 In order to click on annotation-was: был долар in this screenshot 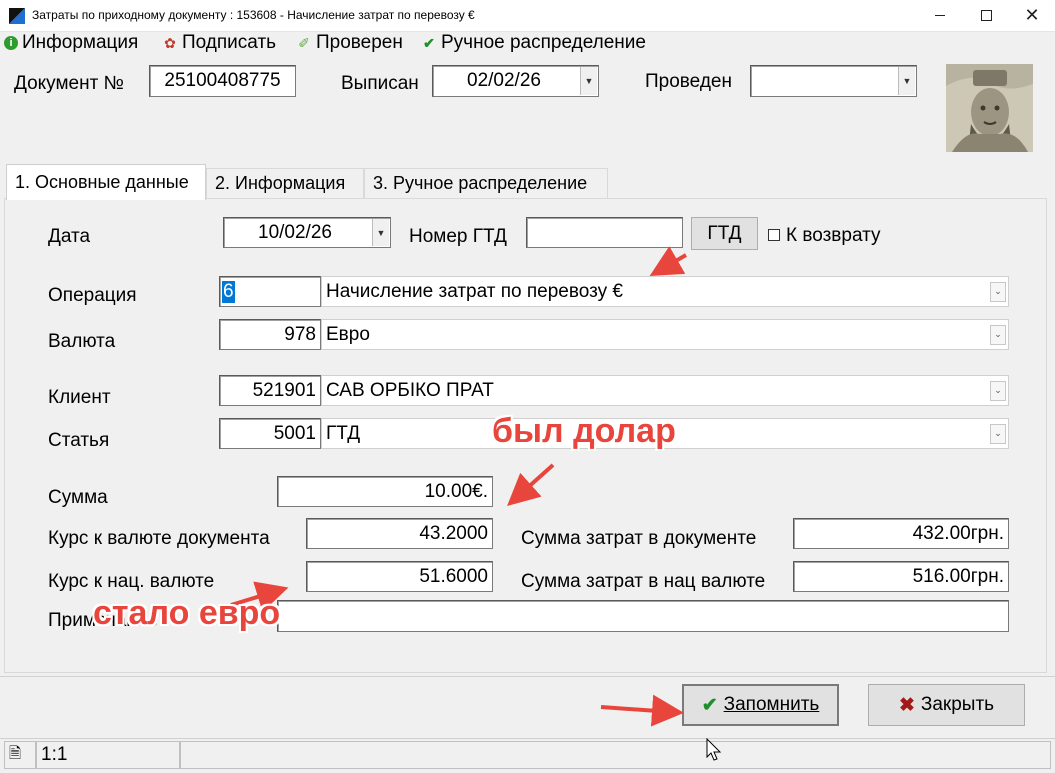, I will do `click(584, 431)`.